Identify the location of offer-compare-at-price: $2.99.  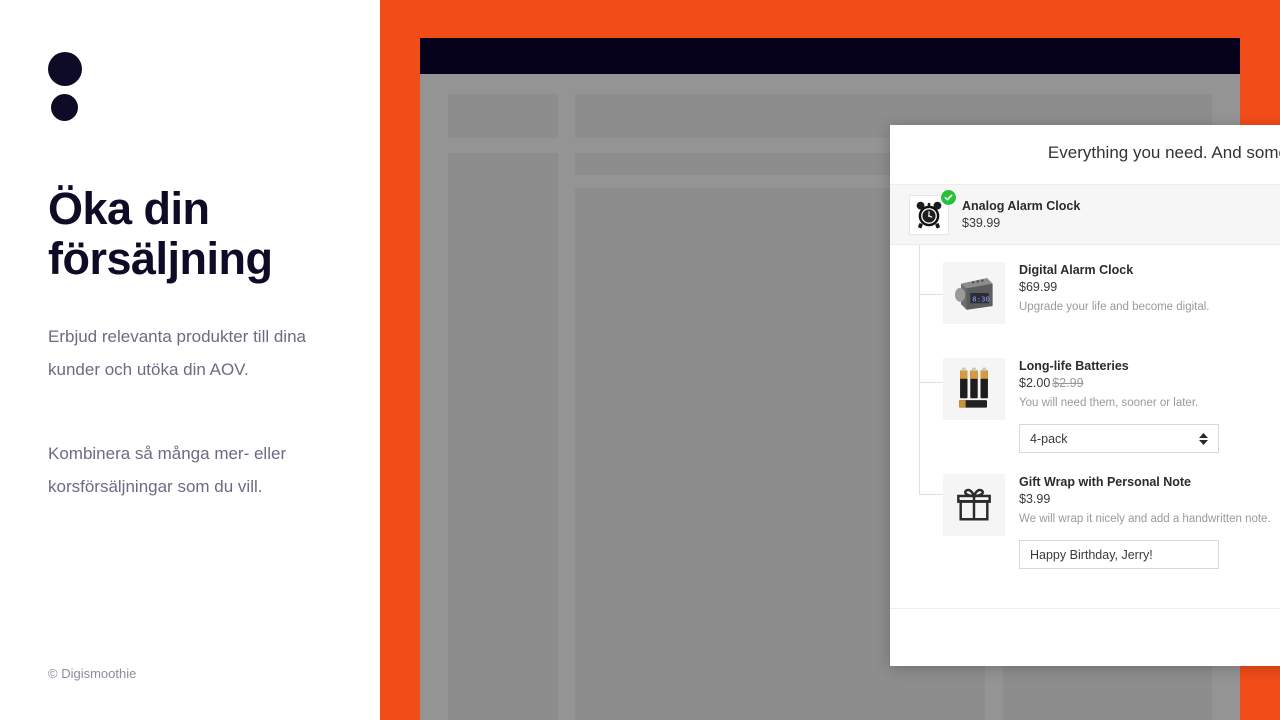
(1068, 383).